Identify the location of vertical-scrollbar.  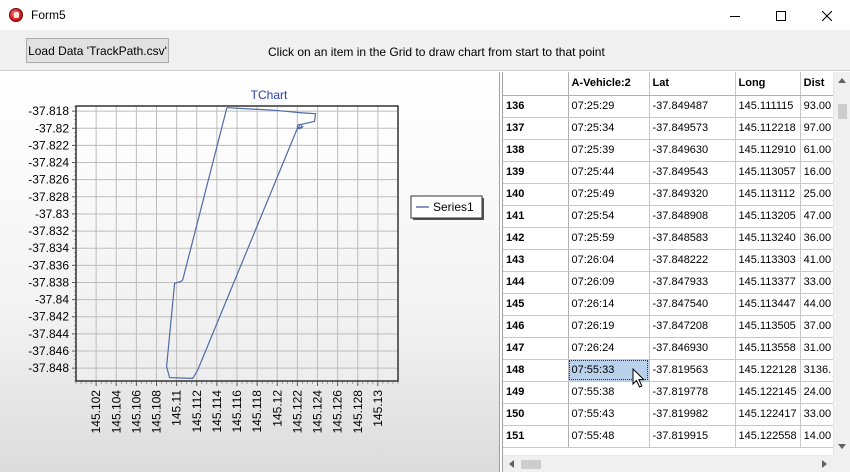
(841, 263).